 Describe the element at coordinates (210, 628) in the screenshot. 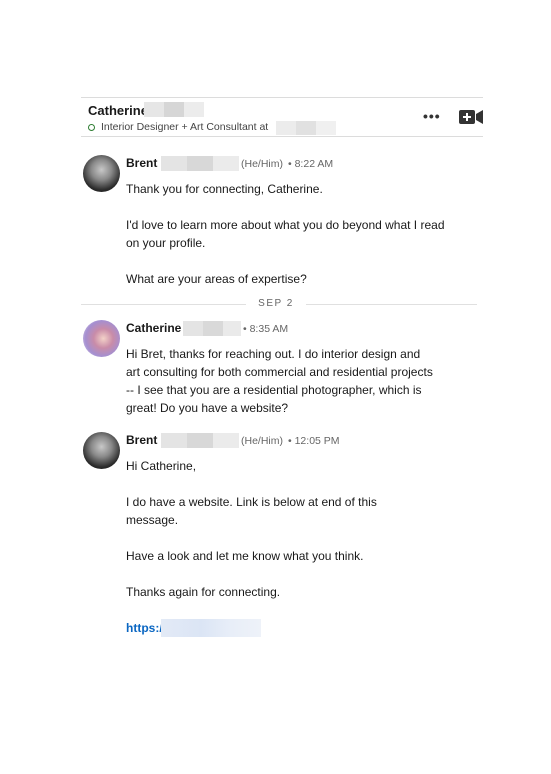

I see `redacted-url` at that location.